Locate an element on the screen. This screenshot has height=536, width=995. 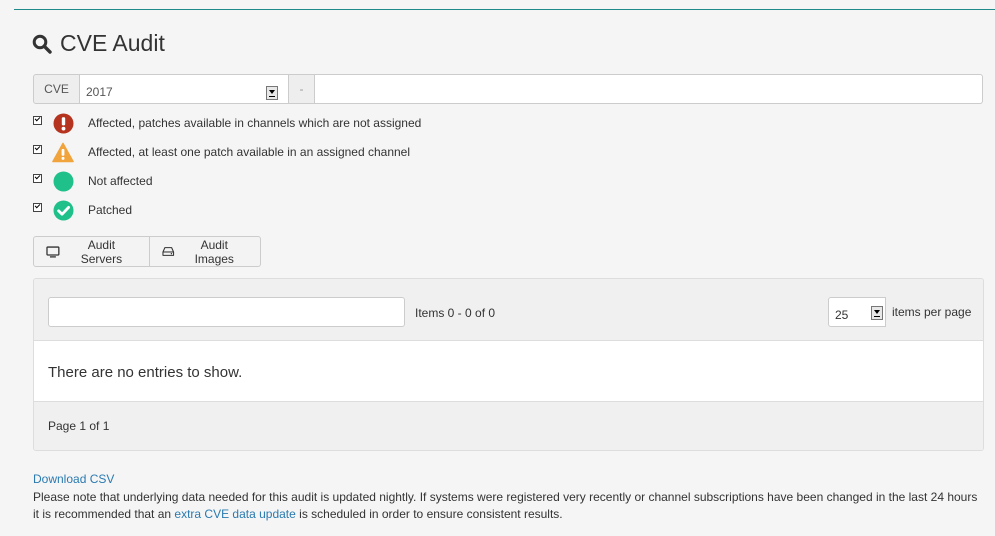
cve-identifier-row: CVE 2017 - is located at coordinates (508, 89).